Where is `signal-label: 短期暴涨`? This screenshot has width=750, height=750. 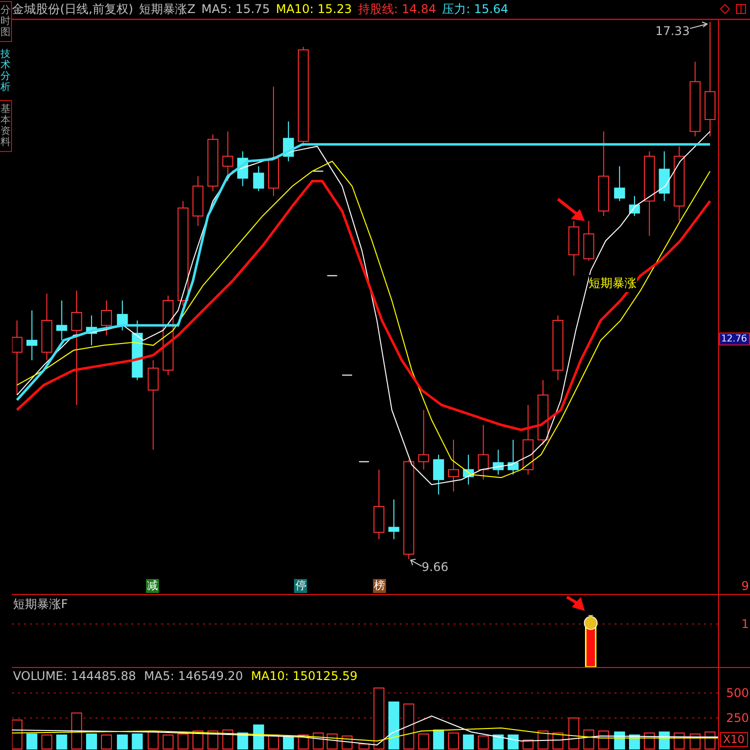 signal-label: 短期暴涨 is located at coordinates (612, 283).